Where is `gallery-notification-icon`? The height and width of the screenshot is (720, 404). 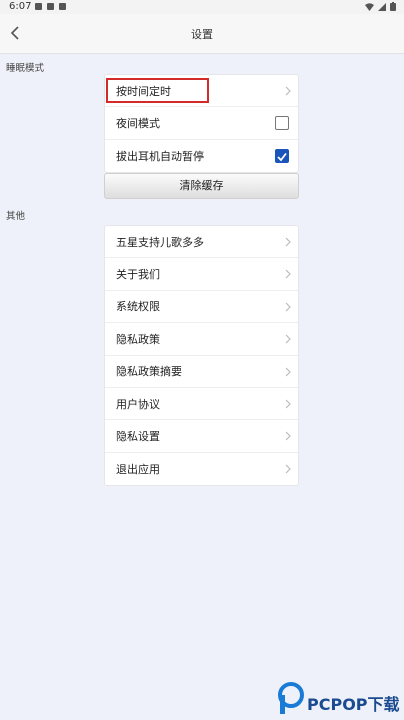
gallery-notification-icon is located at coordinates (38, 6).